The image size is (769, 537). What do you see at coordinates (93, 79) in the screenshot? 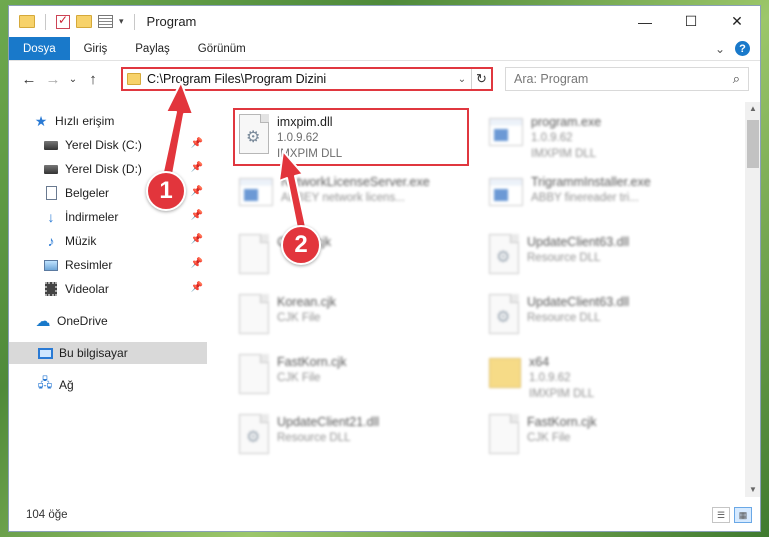
I see `up-arrow-icon: ↑` at bounding box center [93, 79].